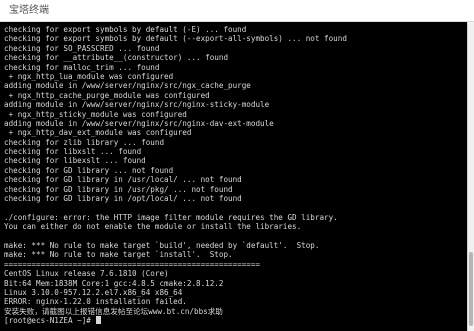 This screenshot has width=474, height=331. Describe the element at coordinates (93, 292) in the screenshot. I see `terminal-line: Linux 3.10.0-957.12.2.el7.x86_64 x86_64` at that location.